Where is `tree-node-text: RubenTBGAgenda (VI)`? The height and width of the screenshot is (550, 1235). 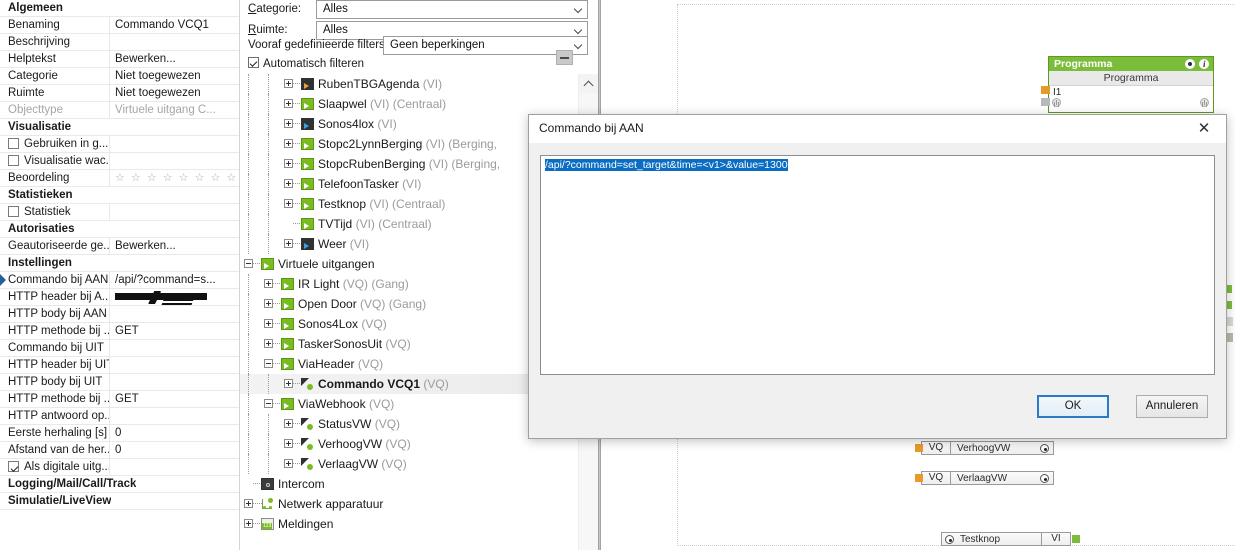 tree-node-text: RubenTBGAgenda (VI) is located at coordinates (380, 84).